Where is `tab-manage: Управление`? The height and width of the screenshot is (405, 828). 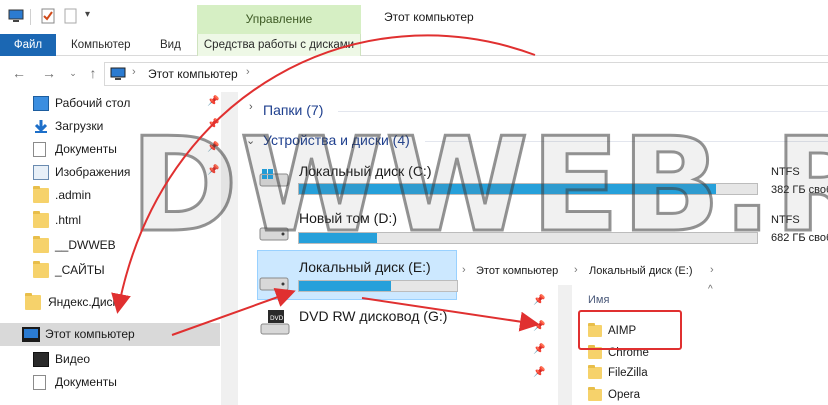
tab-manage: Управление is located at coordinates (279, 19).